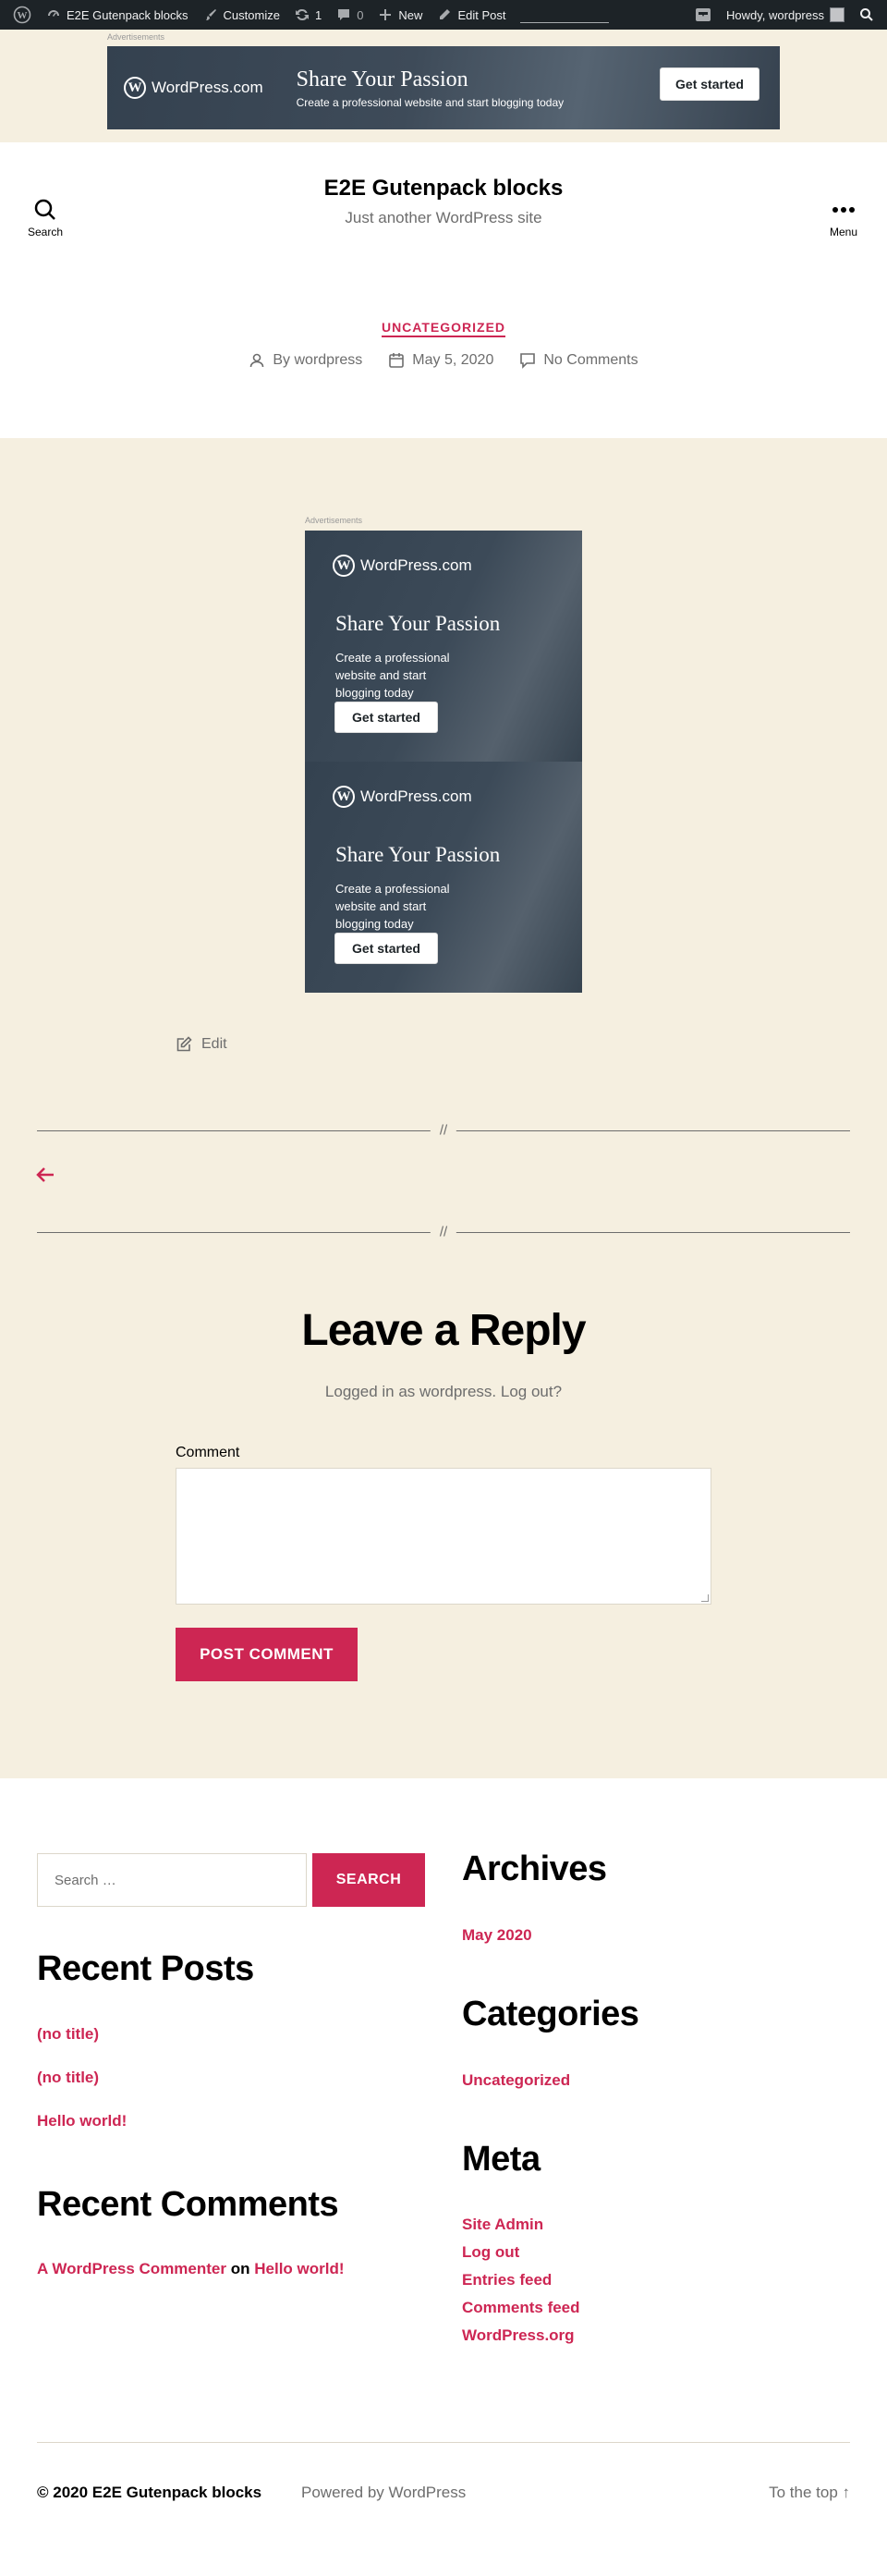 The width and height of the screenshot is (887, 2576). I want to click on comment-textarea, so click(443, 1536).